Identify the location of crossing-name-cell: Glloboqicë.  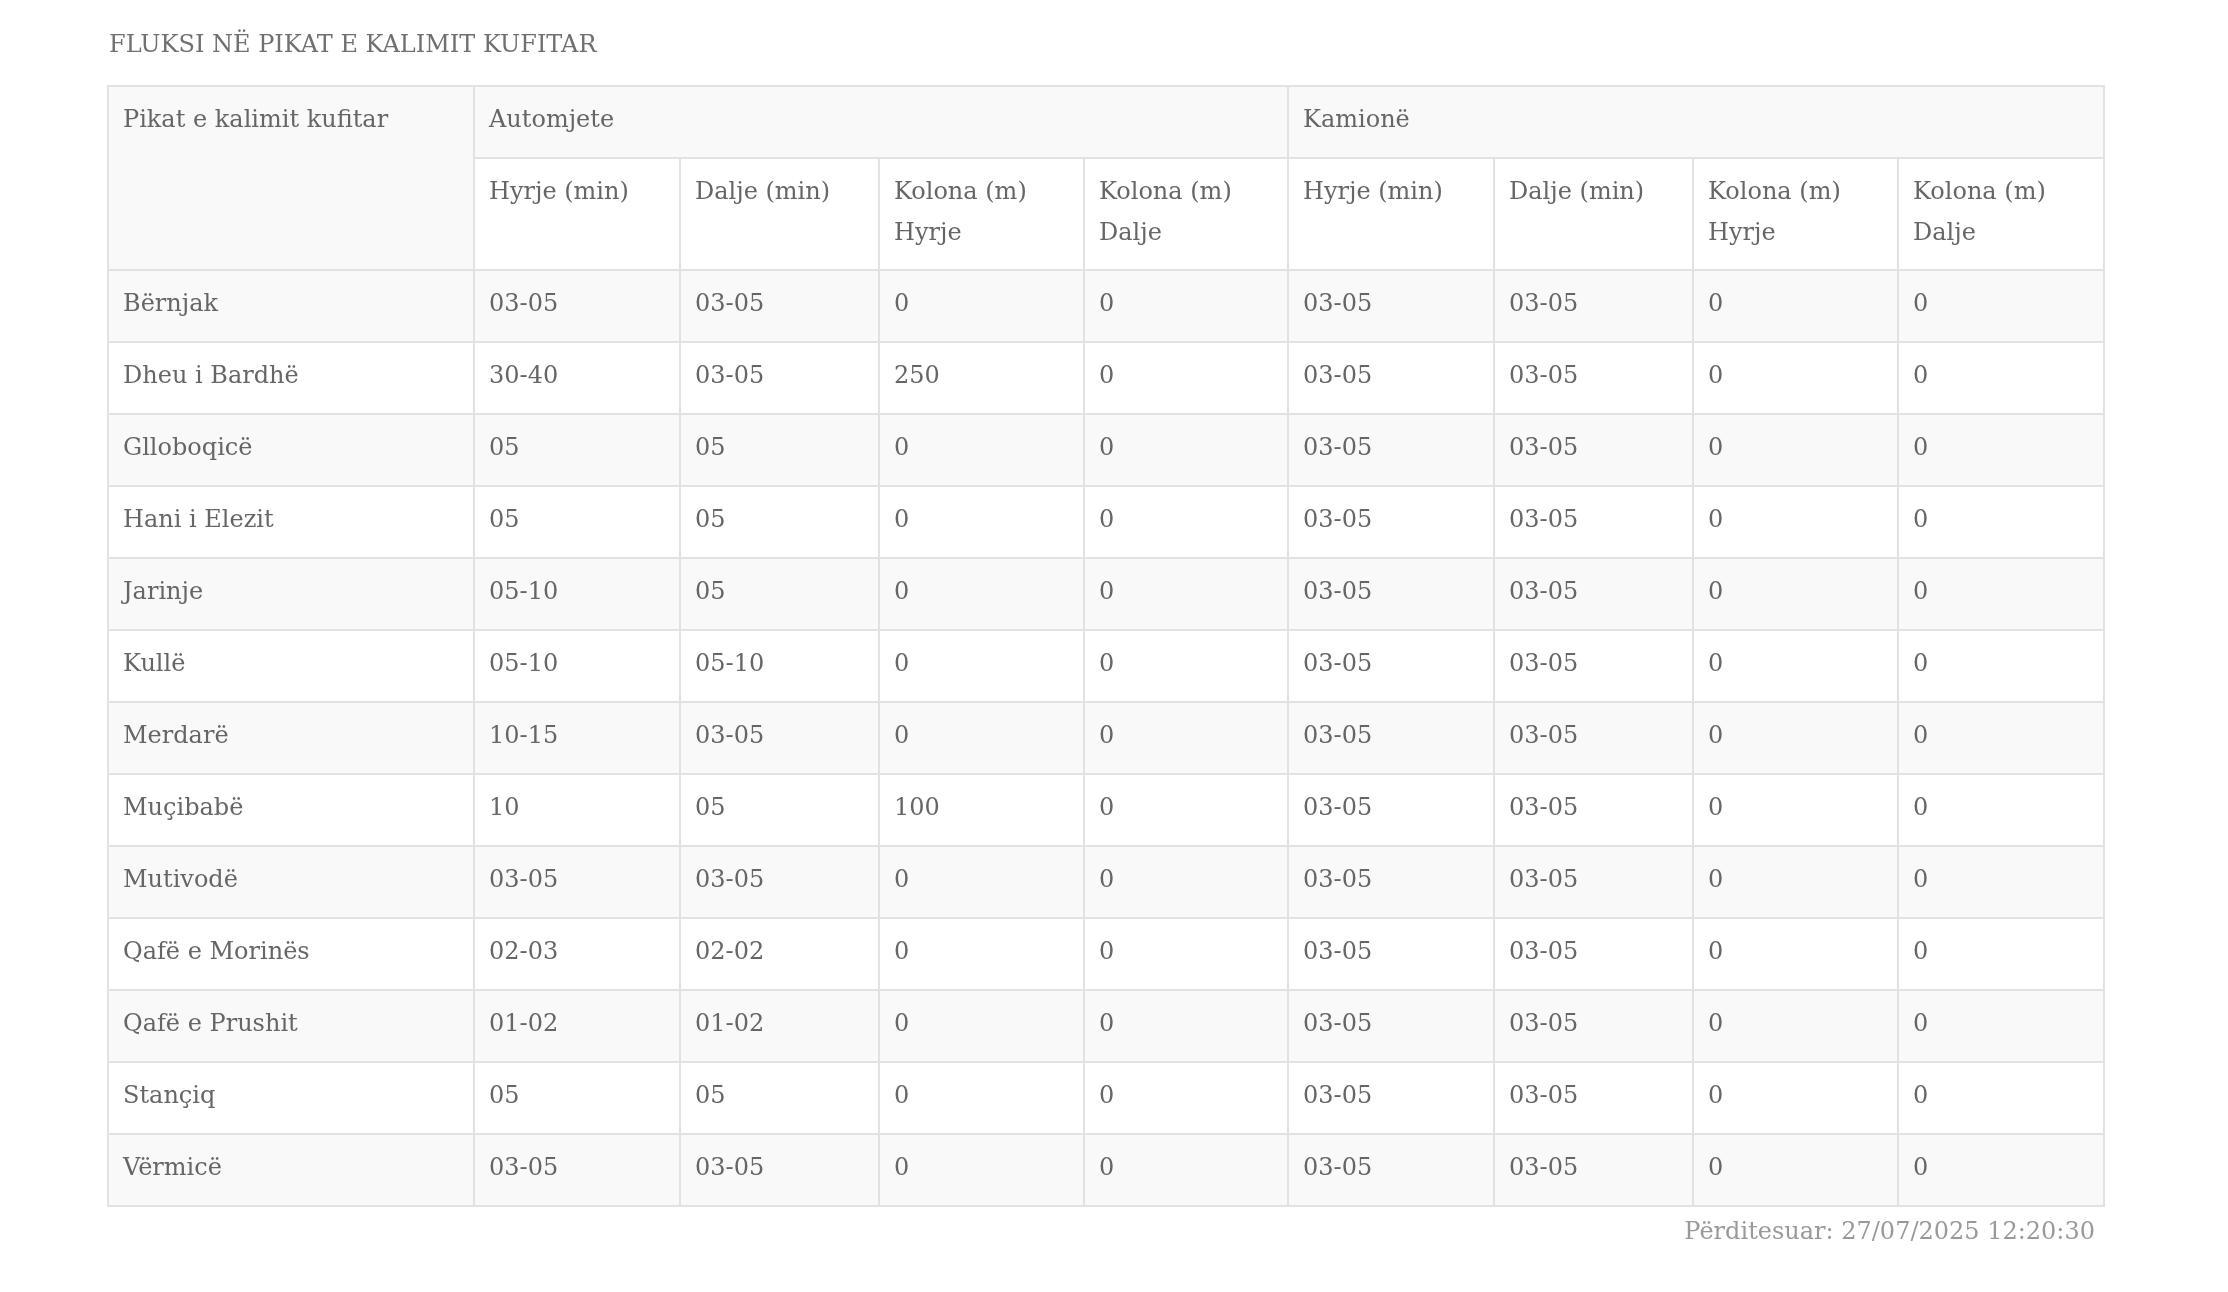
(291, 450).